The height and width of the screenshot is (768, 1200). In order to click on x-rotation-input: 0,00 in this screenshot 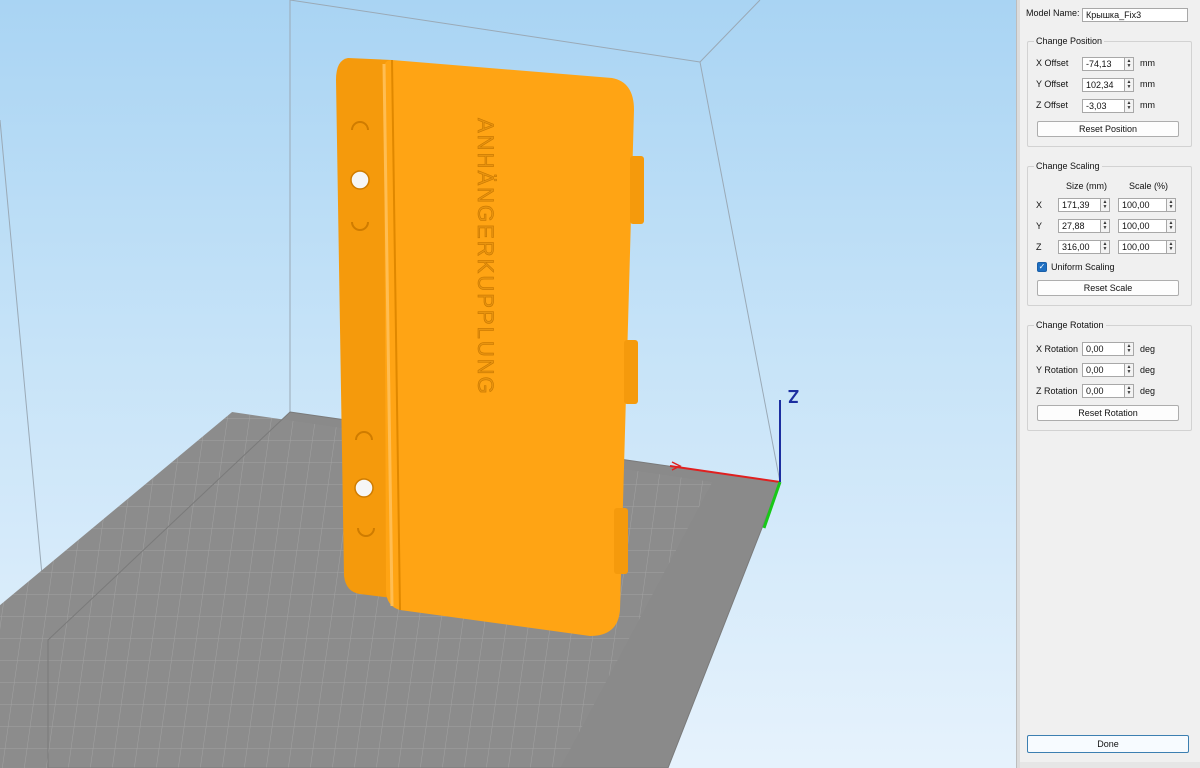, I will do `click(1103, 349)`.